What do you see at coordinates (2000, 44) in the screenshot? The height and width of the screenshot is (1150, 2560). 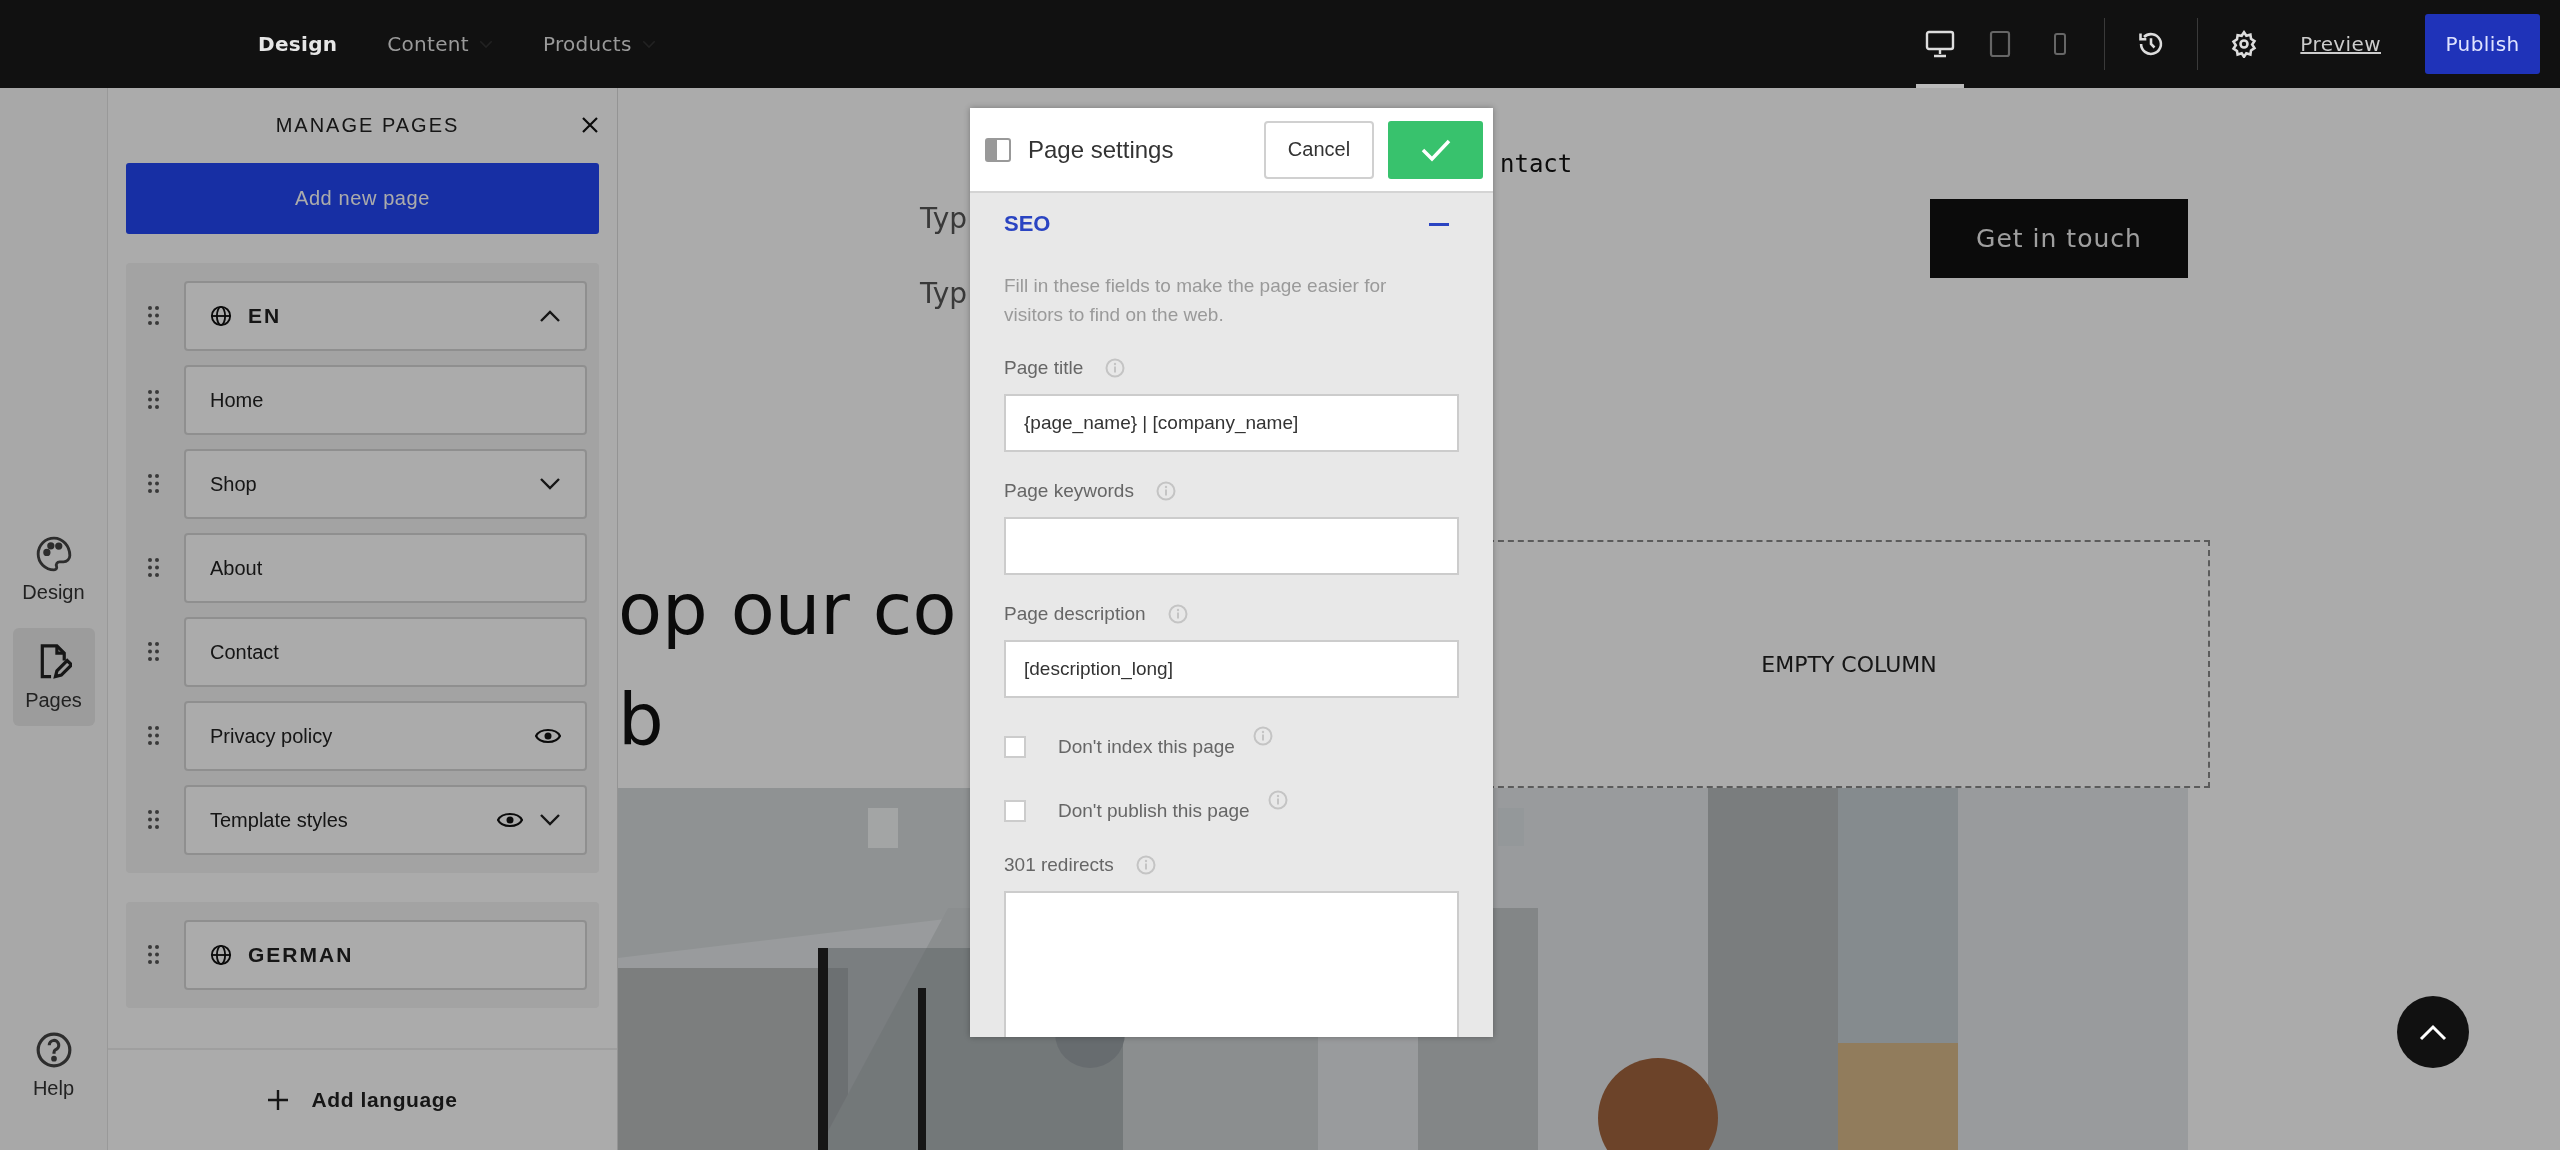 I see `tablet-icon` at bounding box center [2000, 44].